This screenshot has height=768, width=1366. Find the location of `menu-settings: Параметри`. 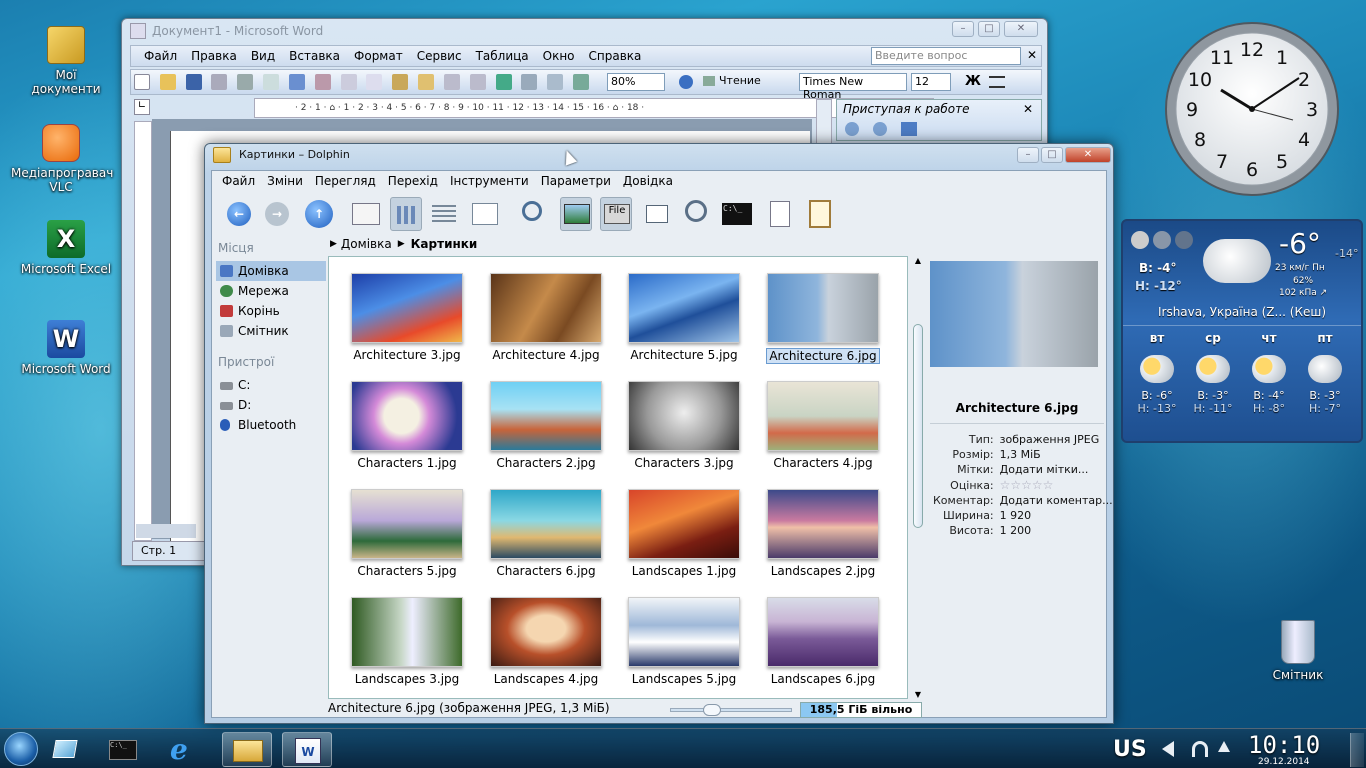

menu-settings: Параметри is located at coordinates (576, 181).